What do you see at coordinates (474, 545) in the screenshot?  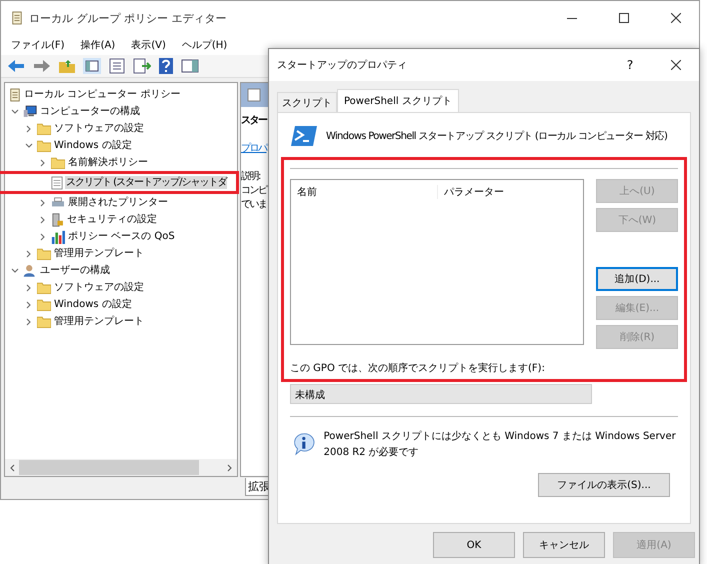 I see `dialog-button: OK` at bounding box center [474, 545].